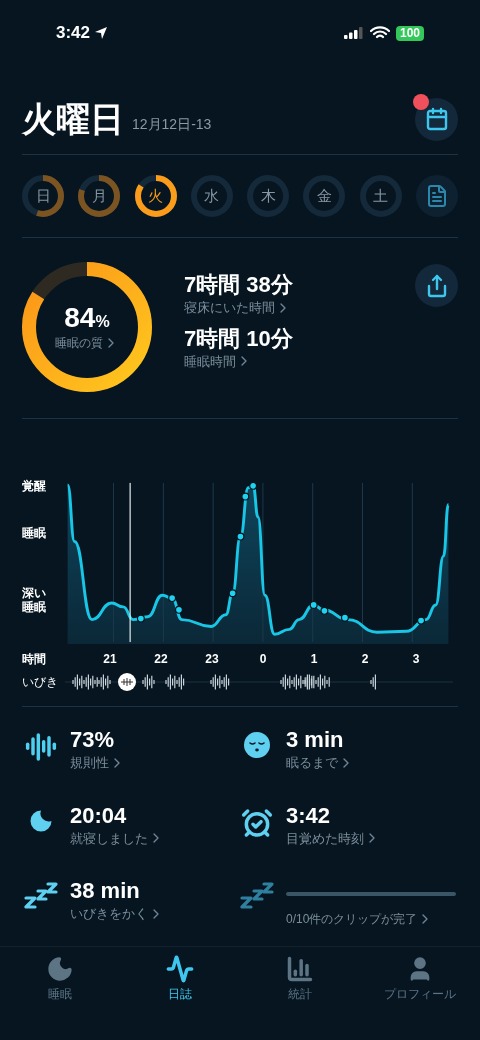 The width and height of the screenshot is (480, 1040). What do you see at coordinates (110, 659) in the screenshot?
I see `hour-label: 21` at bounding box center [110, 659].